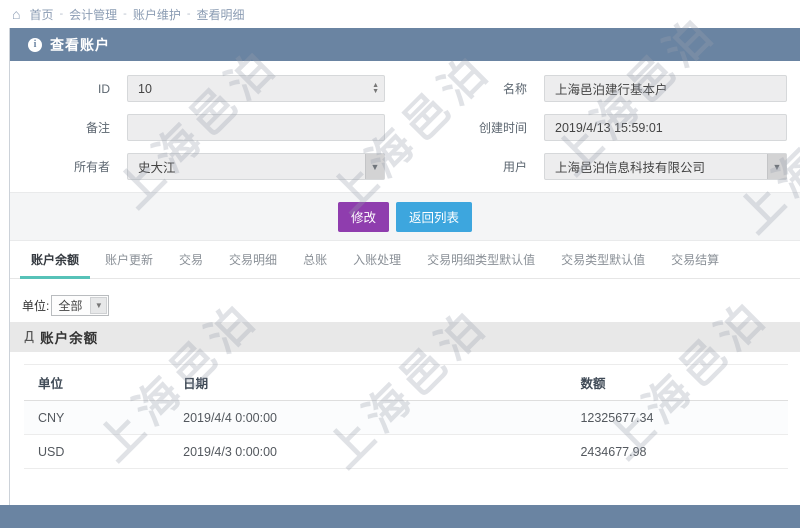 The image size is (800, 528). Describe the element at coordinates (129, 259) in the screenshot. I see `tab-account-update: 账户更新` at that location.